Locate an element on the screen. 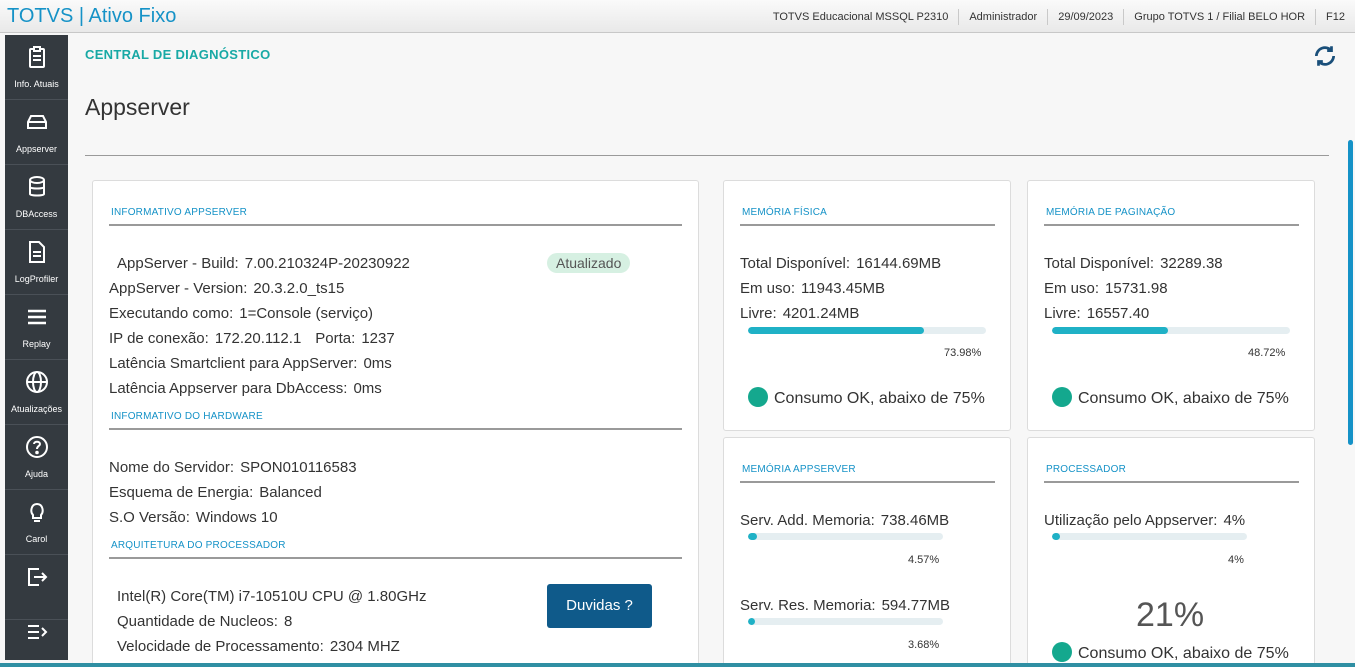 The image size is (1355, 667). section-title-paging-memory: MEMÓRIA DE PAGINAÇÃO is located at coordinates (1111, 212).